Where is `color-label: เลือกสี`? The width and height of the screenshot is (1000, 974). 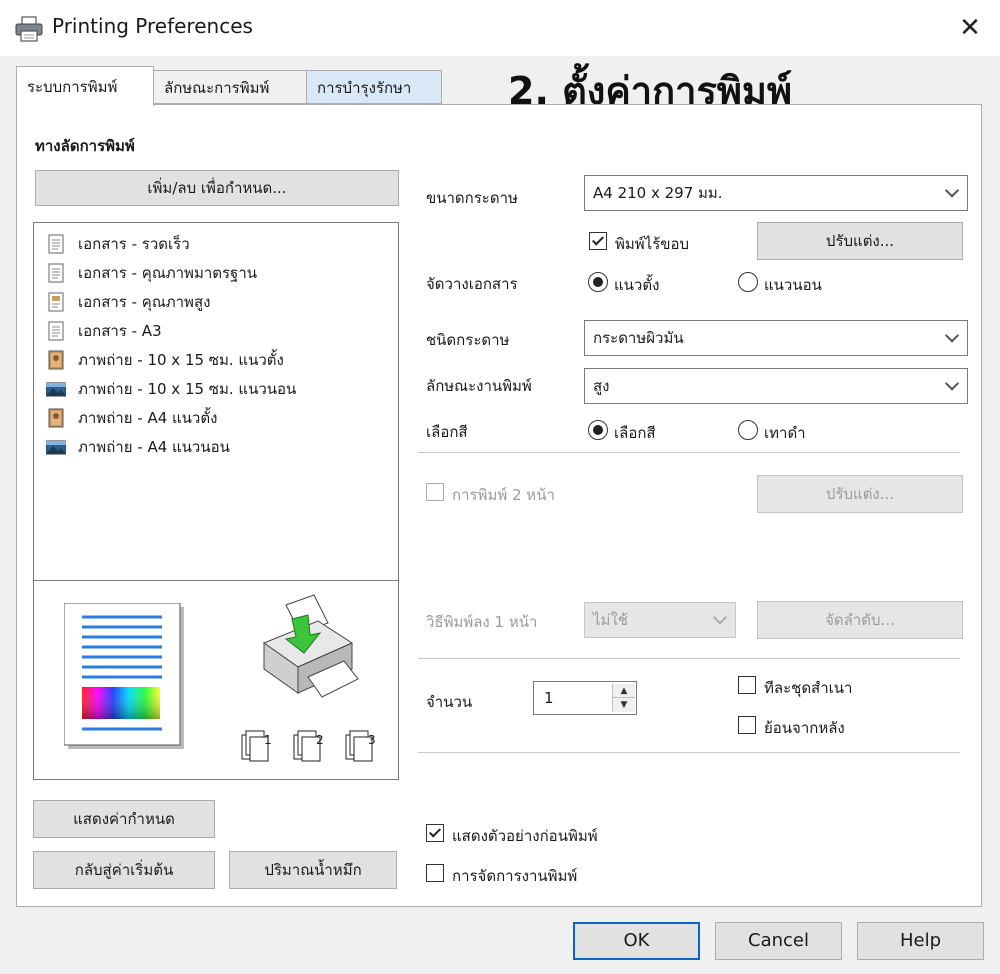
color-label: เลือกสี is located at coordinates (447, 432).